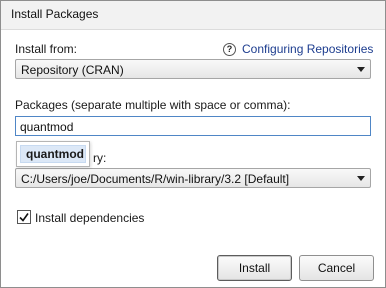 This screenshot has width=386, height=288. Describe the element at coordinates (229, 49) in the screenshot. I see `help-icon: ?` at that location.